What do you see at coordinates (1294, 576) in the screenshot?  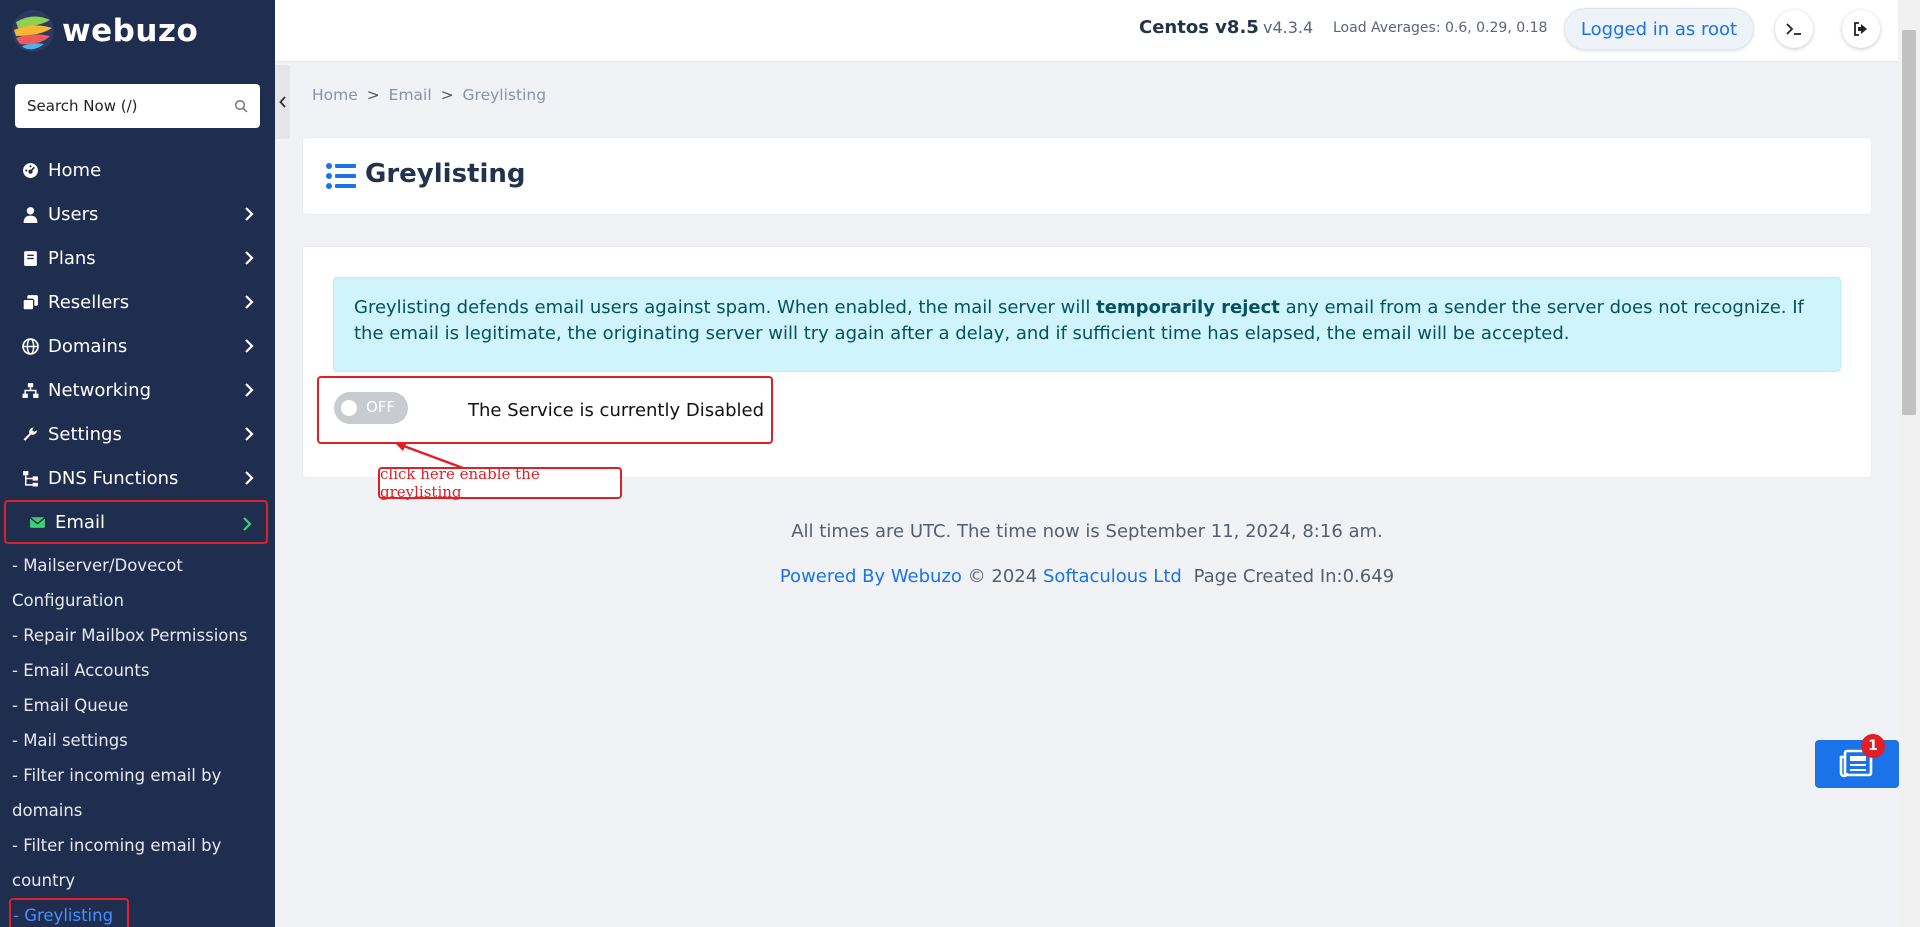 I see `page-created-text: Page Created In:0.649` at bounding box center [1294, 576].